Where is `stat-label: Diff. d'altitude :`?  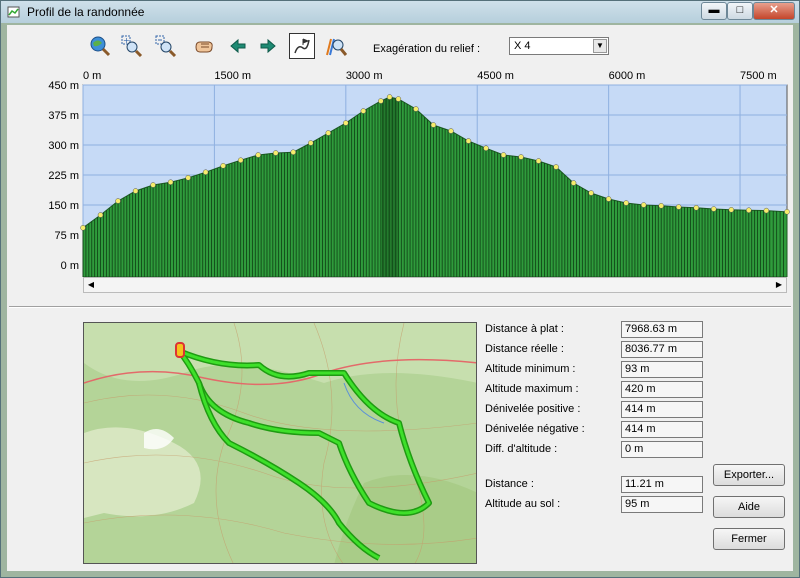
stat-label: Diff. d'altitude : is located at coordinates (521, 449).